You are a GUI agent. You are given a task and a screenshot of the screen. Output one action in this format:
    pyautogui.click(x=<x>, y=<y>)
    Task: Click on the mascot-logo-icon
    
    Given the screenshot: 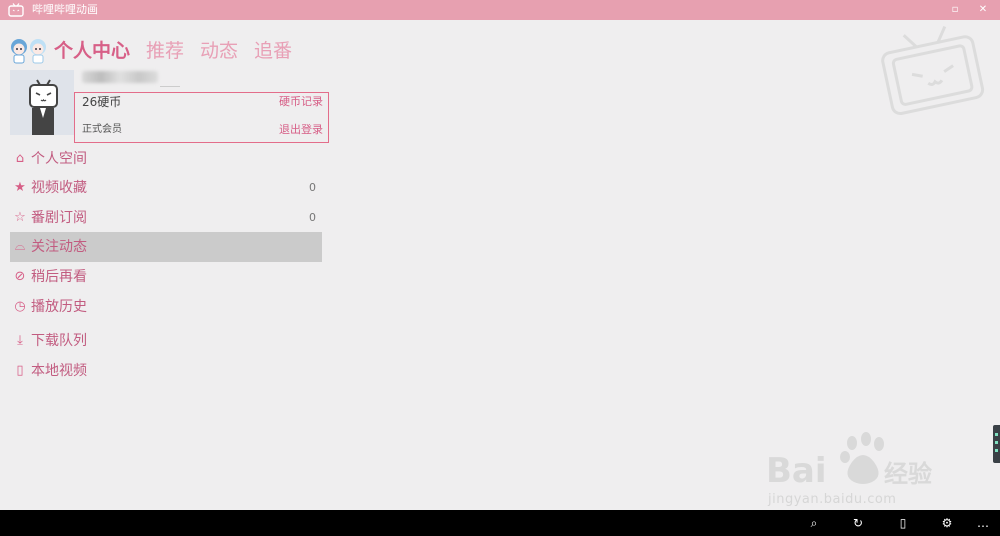 What is the action you would take?
    pyautogui.click(x=28, y=51)
    